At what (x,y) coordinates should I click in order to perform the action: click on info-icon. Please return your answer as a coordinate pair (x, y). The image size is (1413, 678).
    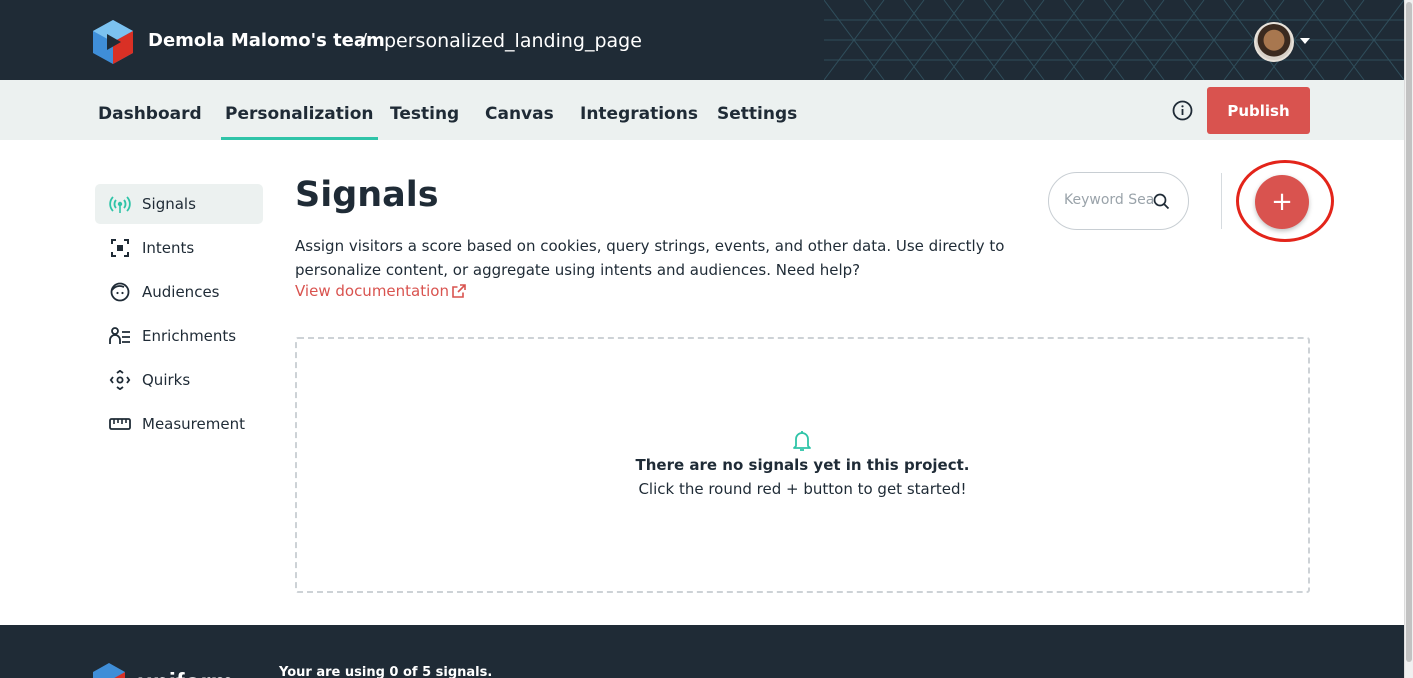
    Looking at the image, I should click on (1182, 110).